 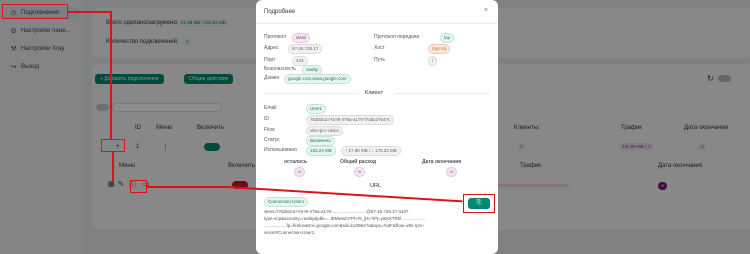 What do you see at coordinates (280, 12) in the screenshot?
I see `modal-title: Подробнее` at bounding box center [280, 12].